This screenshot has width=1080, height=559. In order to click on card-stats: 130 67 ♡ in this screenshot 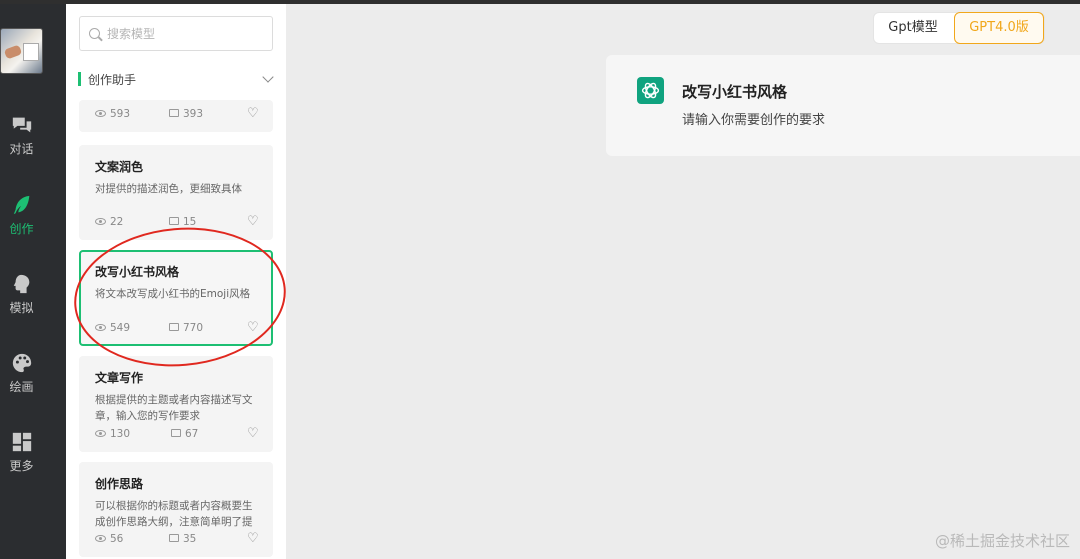, I will do `click(178, 434)`.